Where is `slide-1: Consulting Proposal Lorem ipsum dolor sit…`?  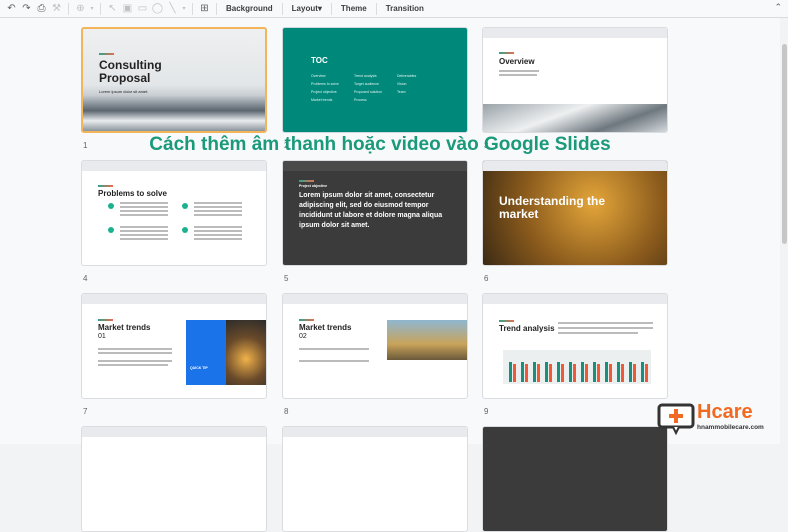 slide-1: Consulting Proposal Lorem ipsum dolor sit… is located at coordinates (174, 80).